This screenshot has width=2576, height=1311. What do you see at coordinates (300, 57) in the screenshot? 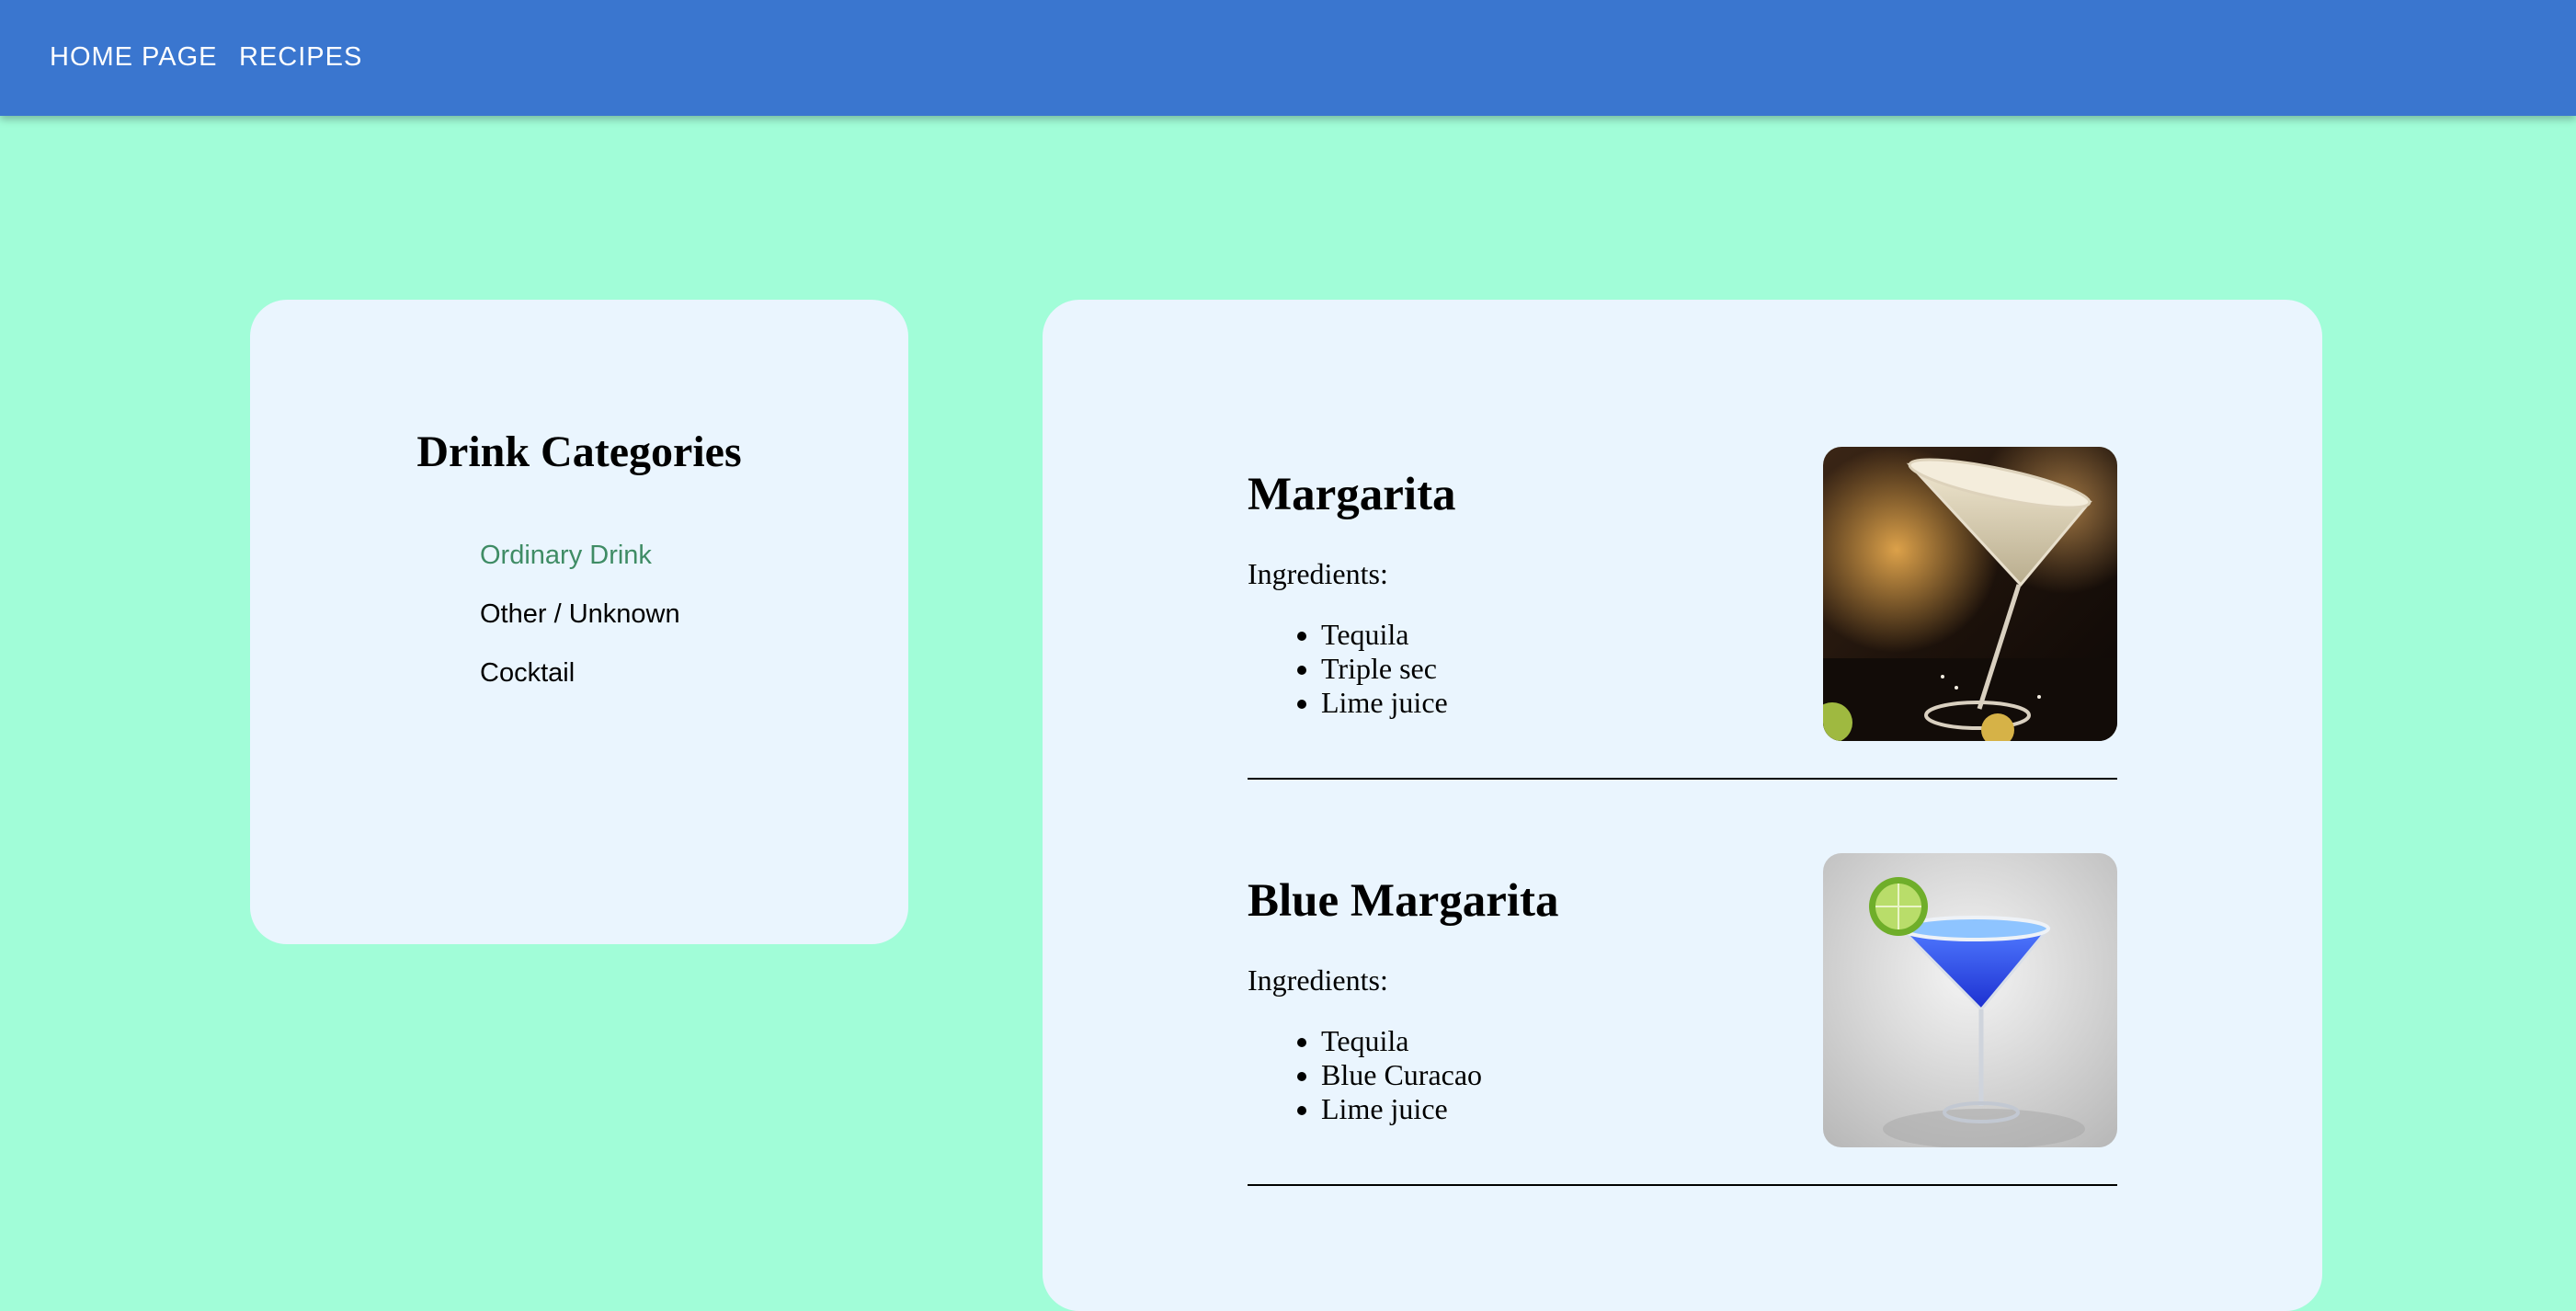
I see `nav-recipes-link: RECIPES` at bounding box center [300, 57].